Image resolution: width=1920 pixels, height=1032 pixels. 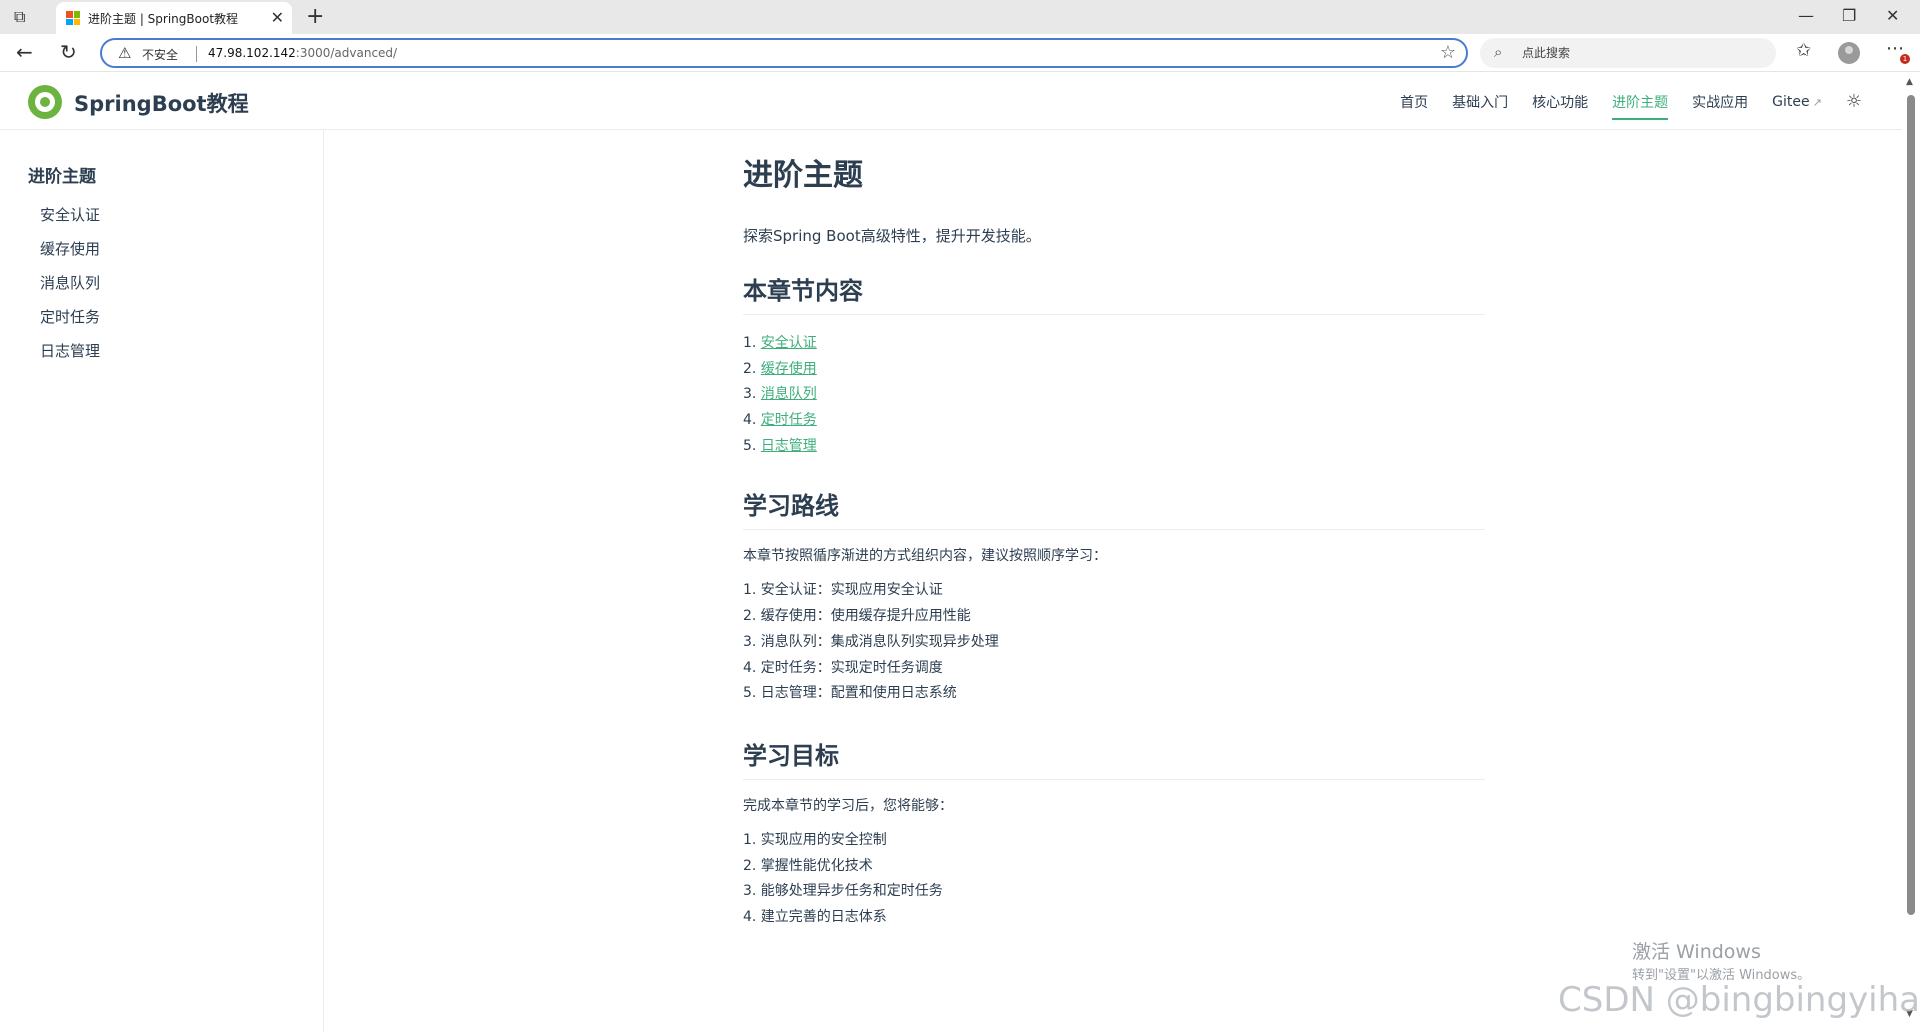 I want to click on site-title: SpringBoot教程, so click(x=161, y=103).